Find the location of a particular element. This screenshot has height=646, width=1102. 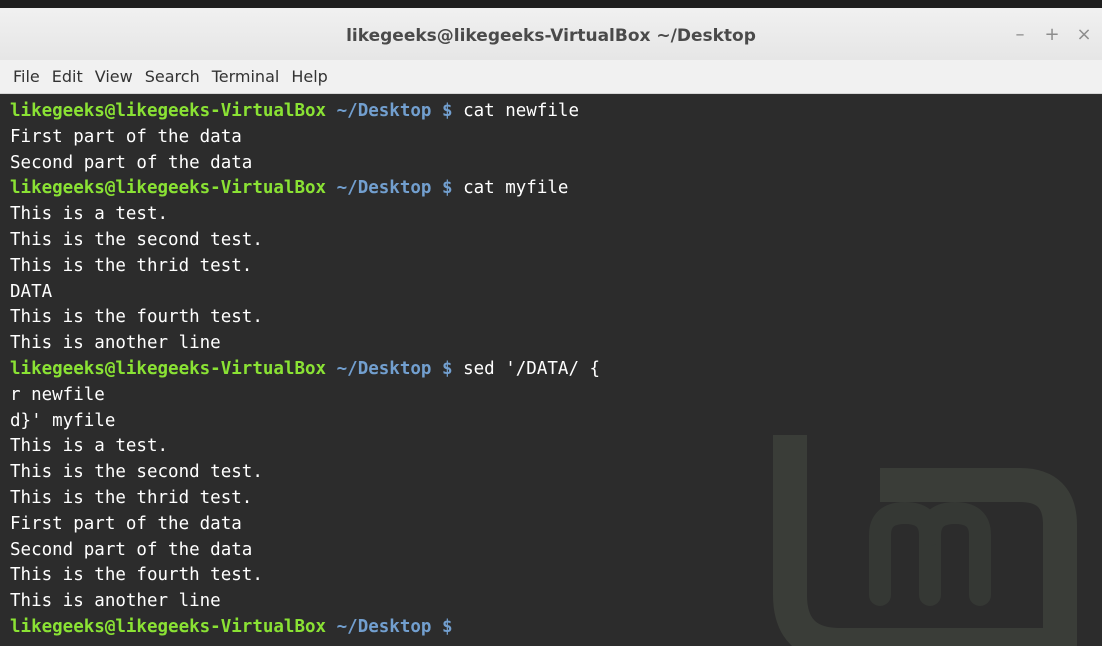

menu-file: File is located at coordinates (26, 76).